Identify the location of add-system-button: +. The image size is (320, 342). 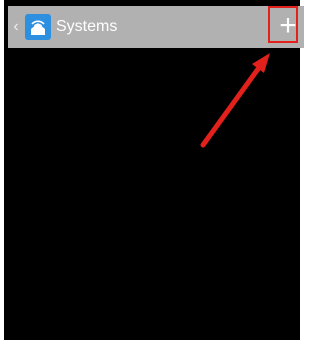
(288, 26).